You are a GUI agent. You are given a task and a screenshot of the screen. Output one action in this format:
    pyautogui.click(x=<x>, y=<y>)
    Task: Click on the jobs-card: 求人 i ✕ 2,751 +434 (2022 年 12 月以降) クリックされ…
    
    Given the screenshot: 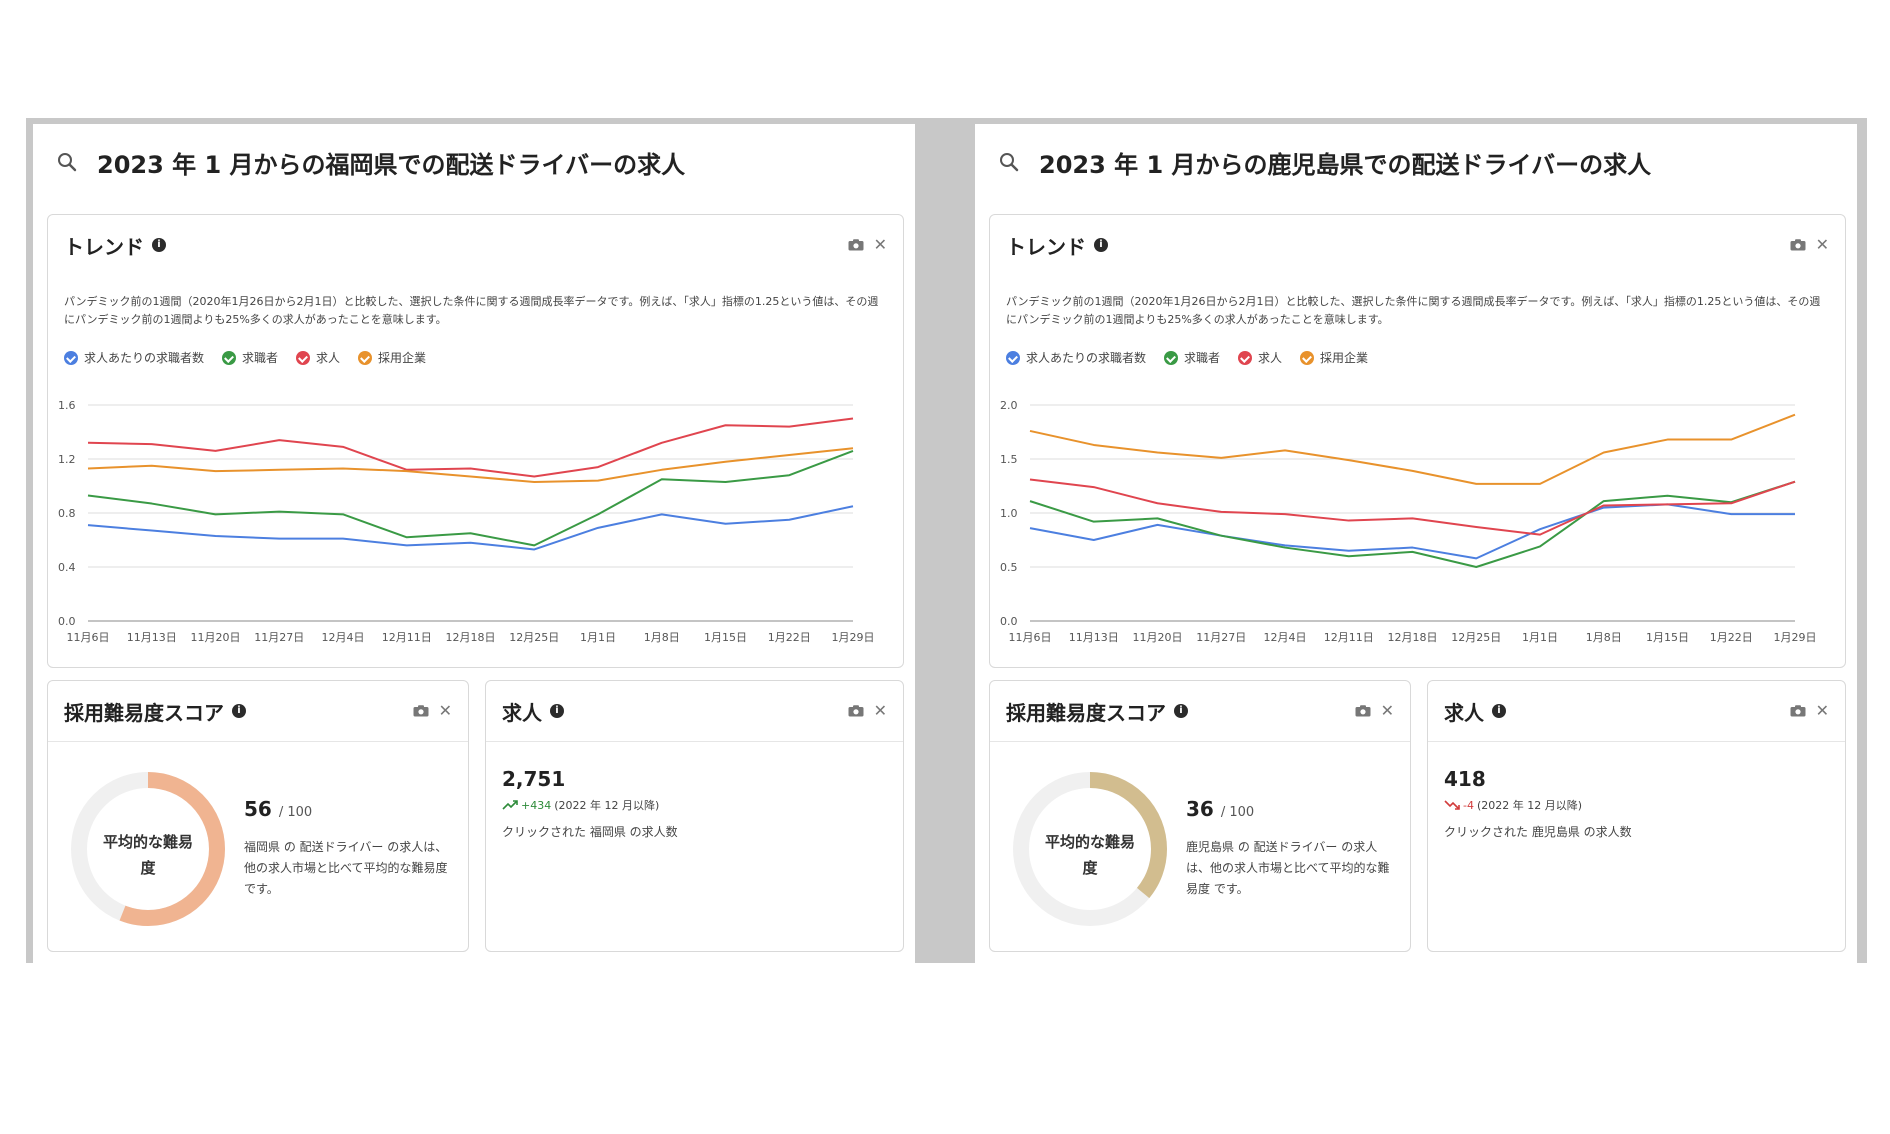 What is the action you would take?
    pyautogui.click(x=694, y=816)
    